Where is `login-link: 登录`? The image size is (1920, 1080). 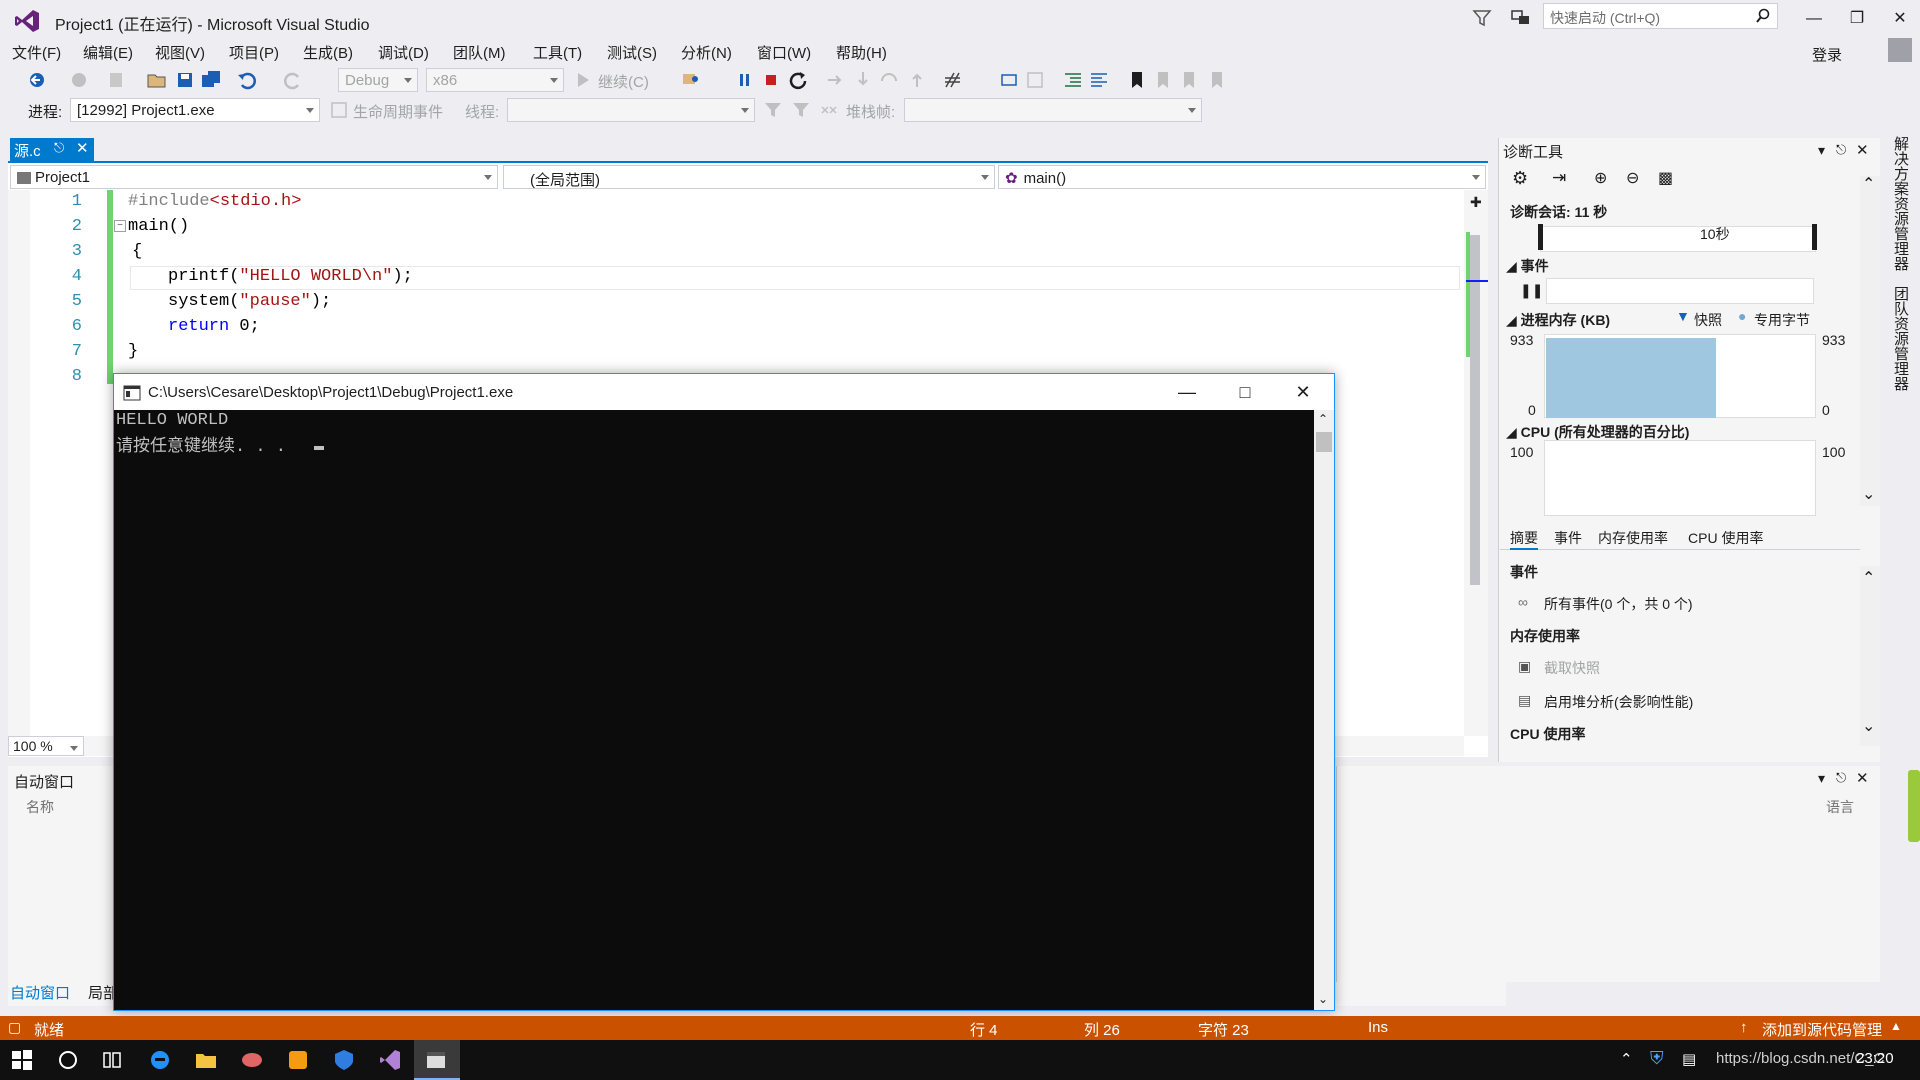
login-link: 登录 is located at coordinates (1827, 54).